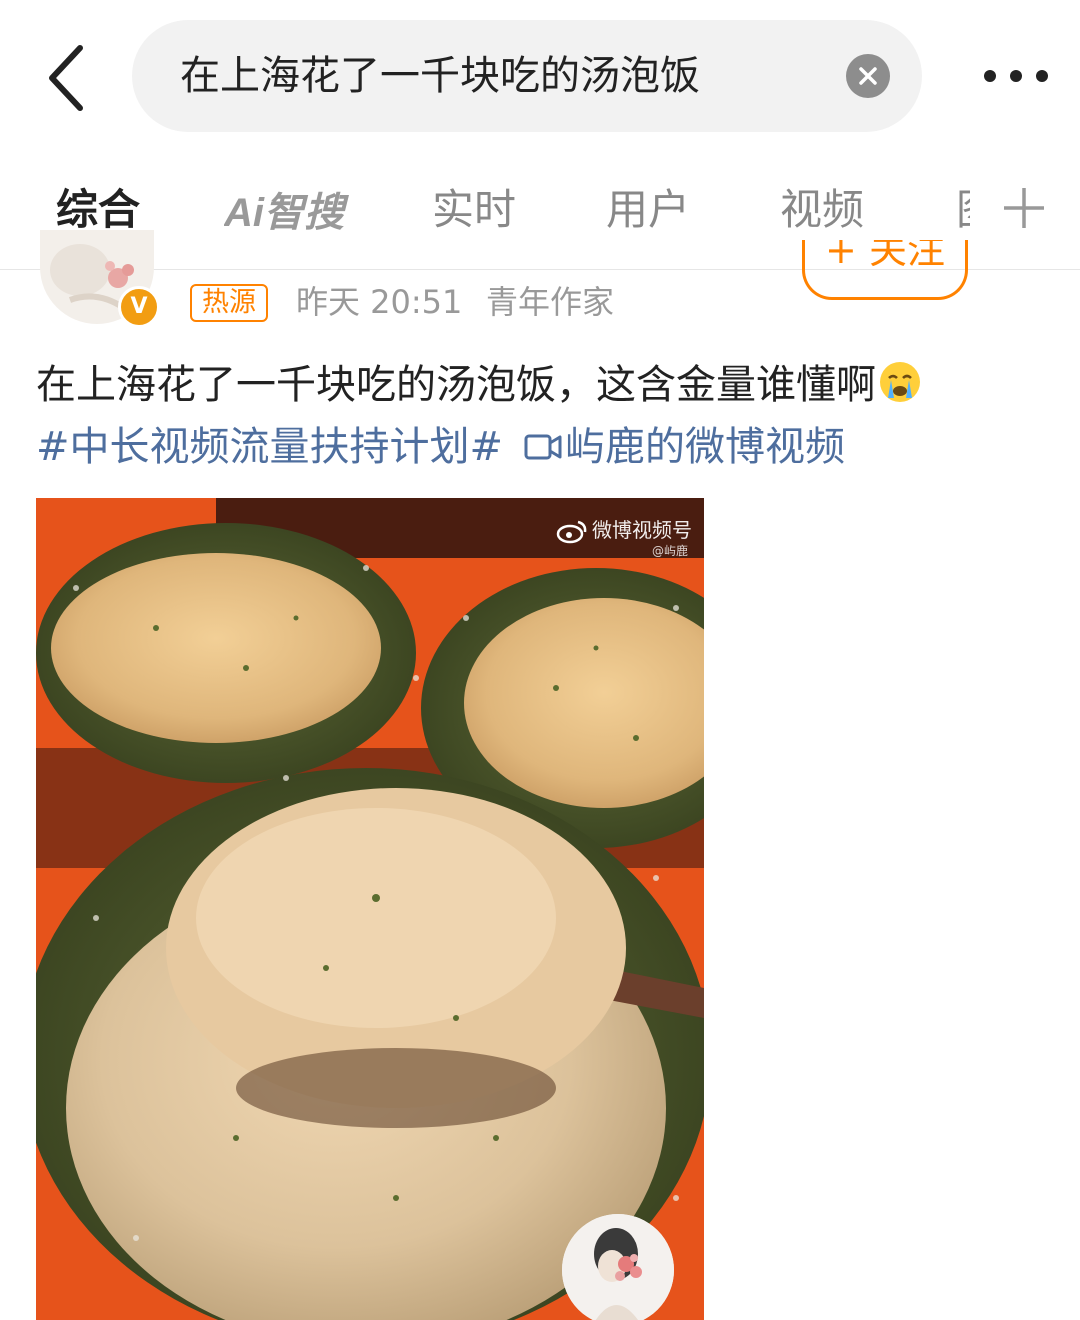 The height and width of the screenshot is (1320, 1080). Describe the element at coordinates (571, 532) in the screenshot. I see `weibo-logo-icon` at that location.